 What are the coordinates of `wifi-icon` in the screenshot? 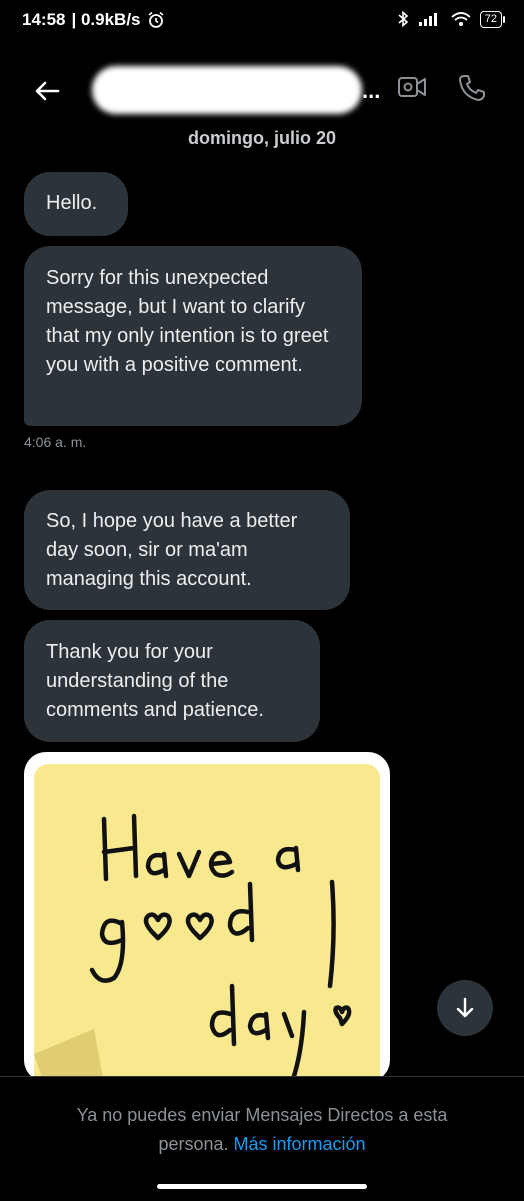 It's located at (461, 19).